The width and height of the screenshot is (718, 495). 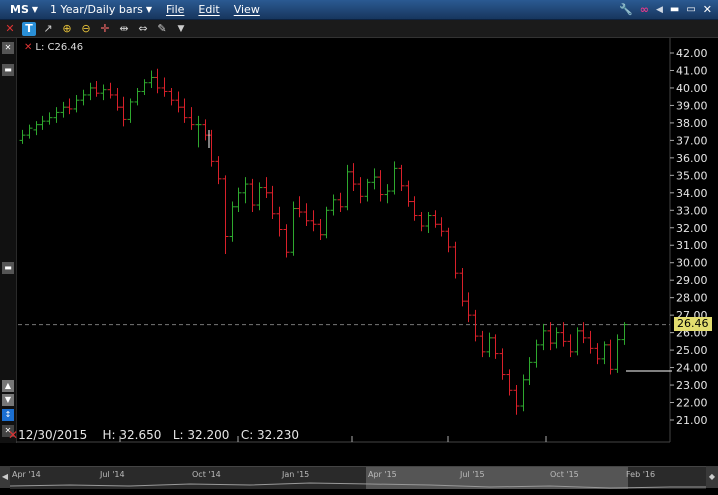 I want to click on price-tick-label: 40.00, so click(x=692, y=88).